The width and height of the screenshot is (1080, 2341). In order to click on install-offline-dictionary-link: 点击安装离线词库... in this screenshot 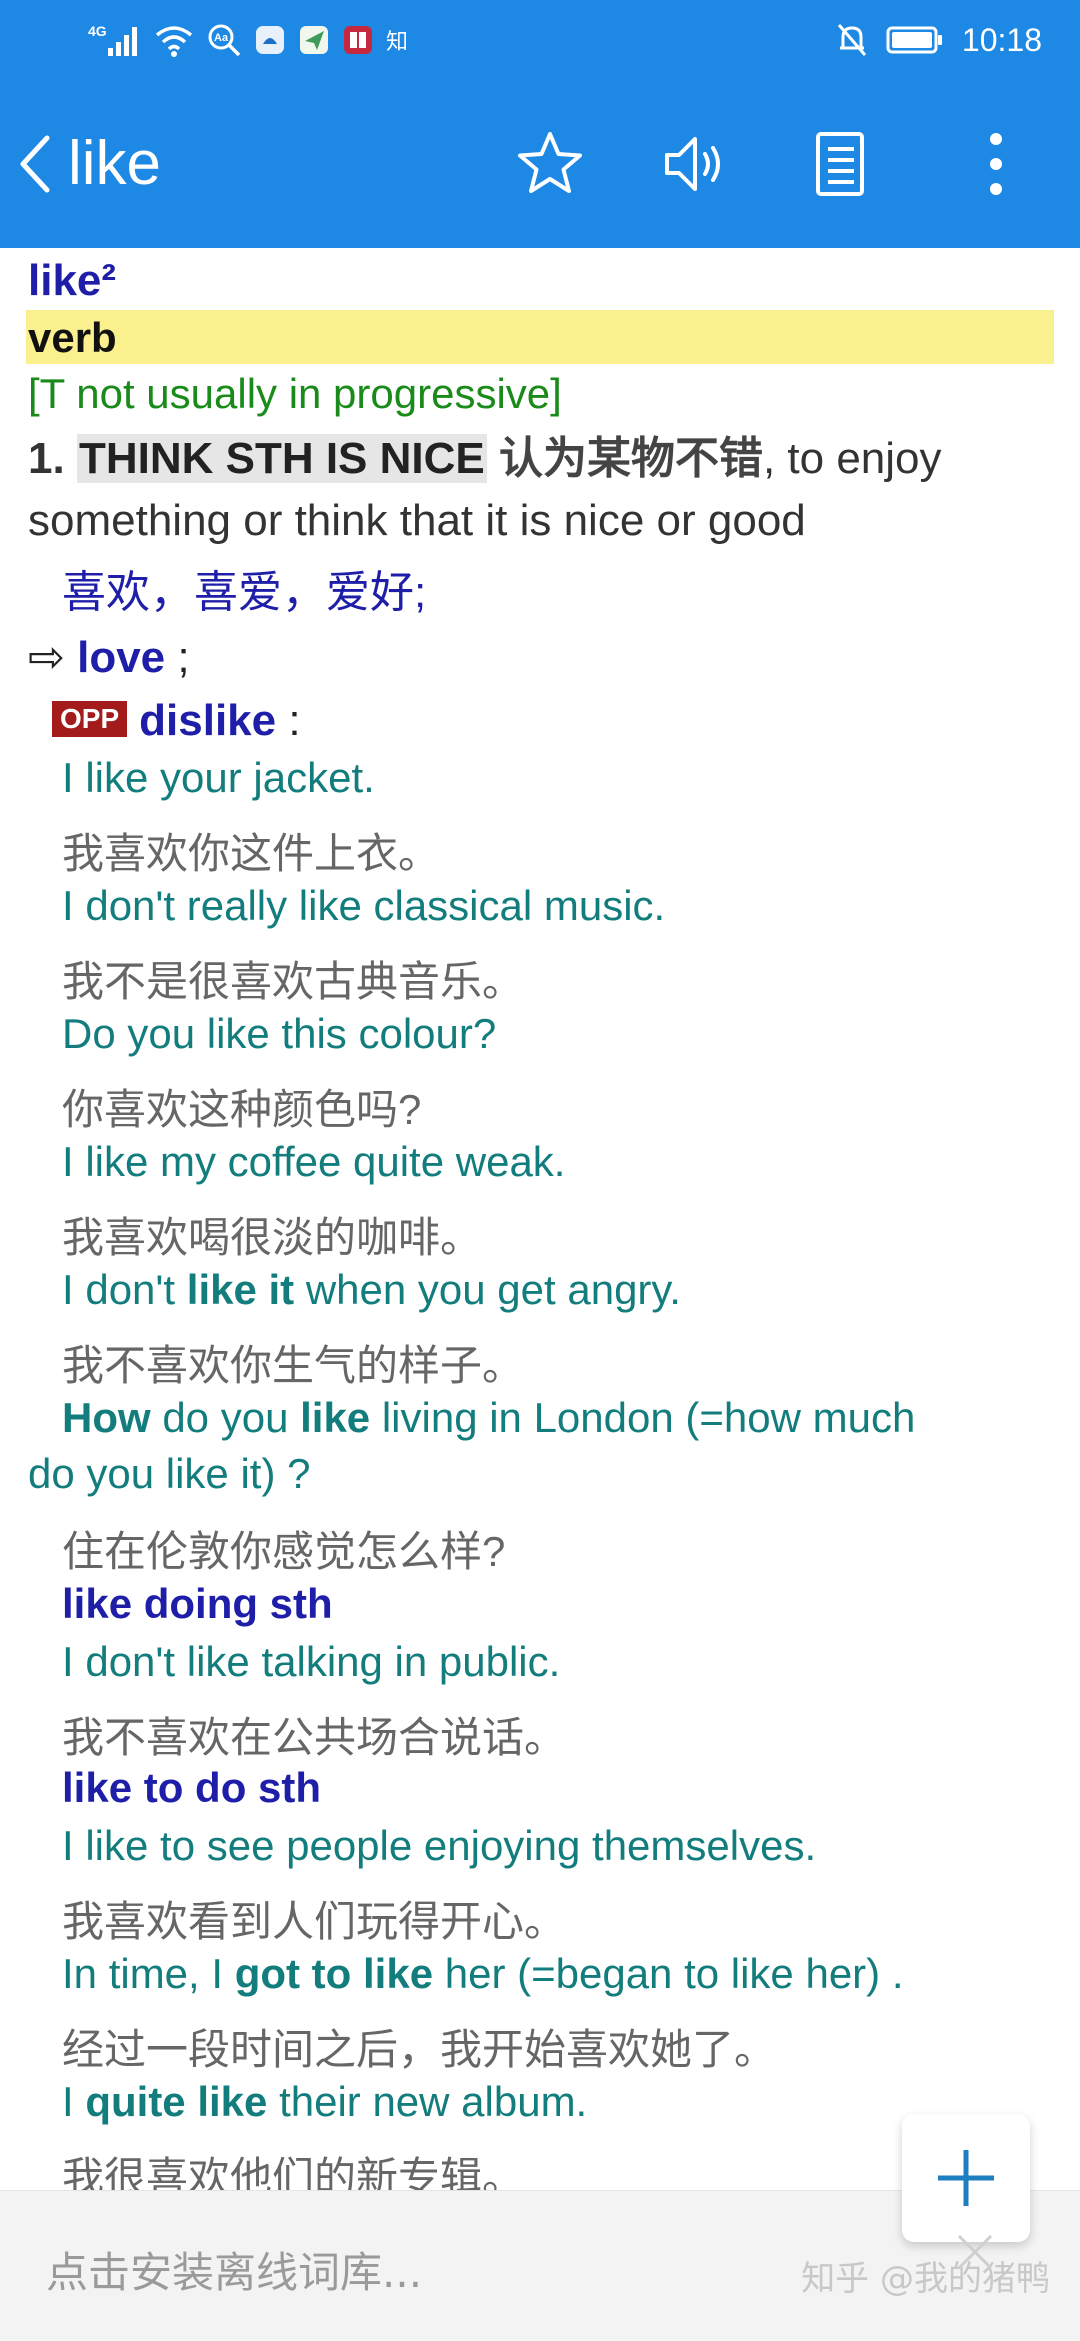, I will do `click(234, 2269)`.